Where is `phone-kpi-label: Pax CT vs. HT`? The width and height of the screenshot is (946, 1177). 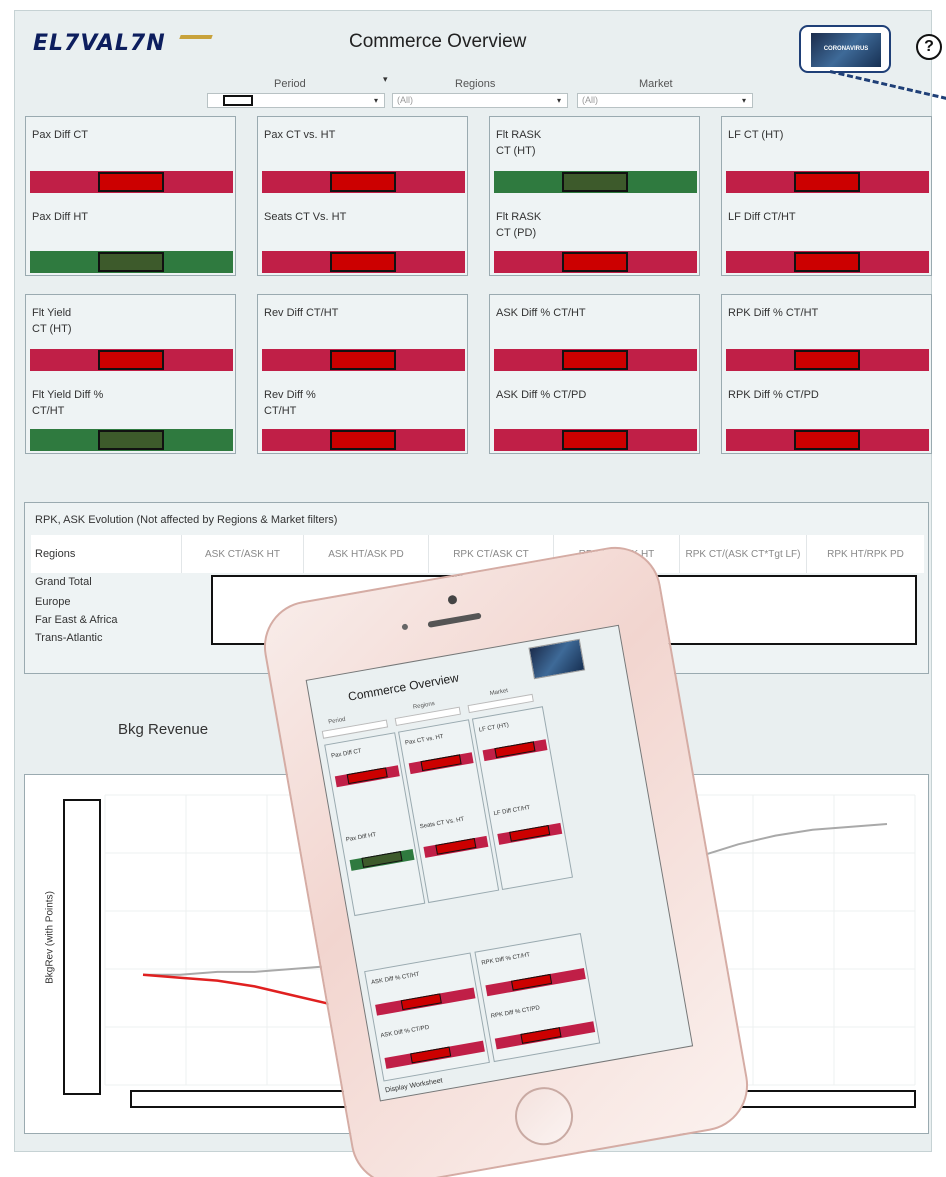 phone-kpi-label: Pax CT vs. HT is located at coordinates (424, 740).